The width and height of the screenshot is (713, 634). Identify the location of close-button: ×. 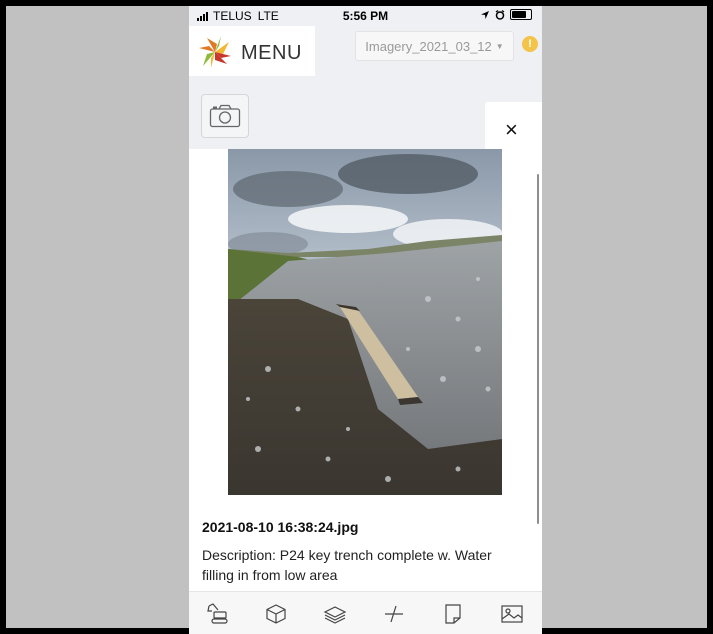
(511, 130).